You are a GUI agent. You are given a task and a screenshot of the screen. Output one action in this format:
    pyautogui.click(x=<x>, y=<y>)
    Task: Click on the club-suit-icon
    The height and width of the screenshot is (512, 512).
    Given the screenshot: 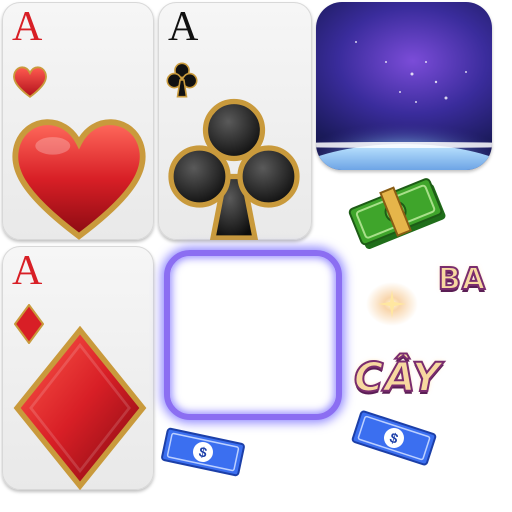 What is the action you would take?
    pyautogui.click(x=234, y=167)
    